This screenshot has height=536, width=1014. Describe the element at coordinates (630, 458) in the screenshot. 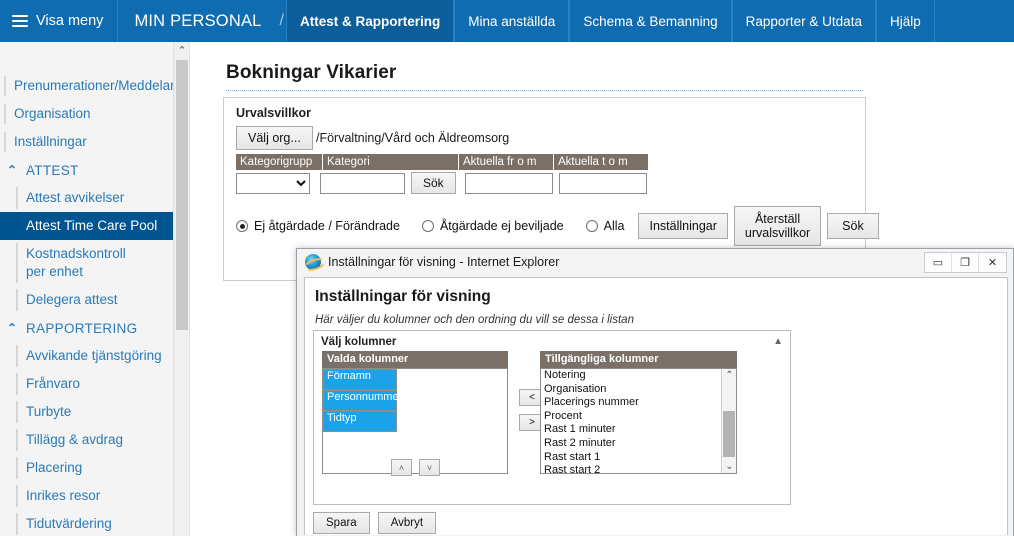

I see `list-item: Rast start 1` at that location.